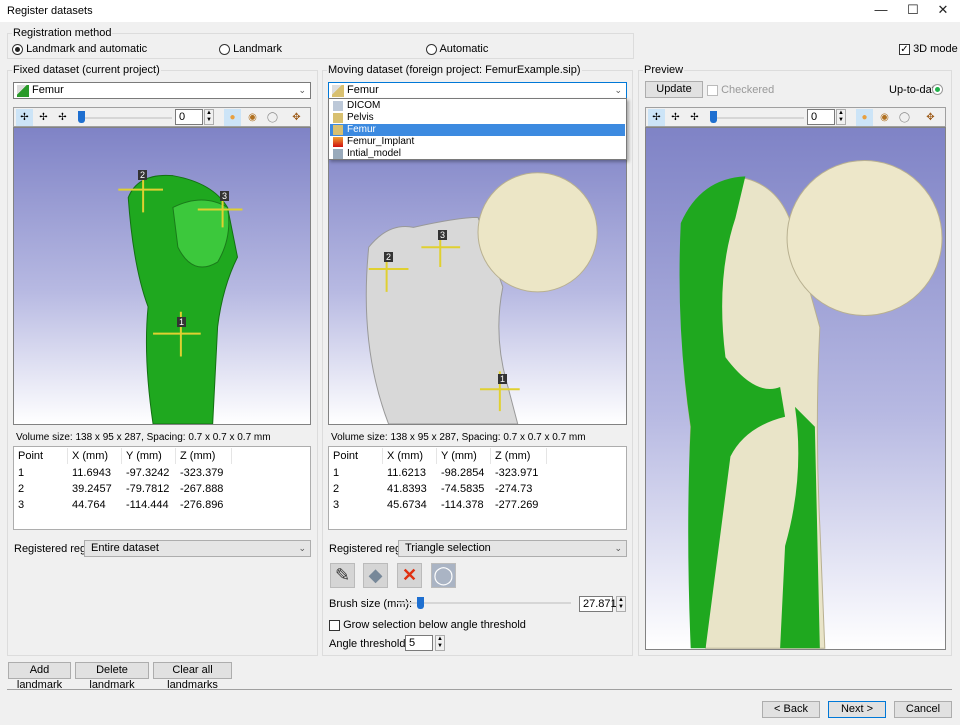 The width and height of the screenshot is (960, 725). Describe the element at coordinates (409, 575) in the screenshot. I see `clear-icon: ✕` at that location.